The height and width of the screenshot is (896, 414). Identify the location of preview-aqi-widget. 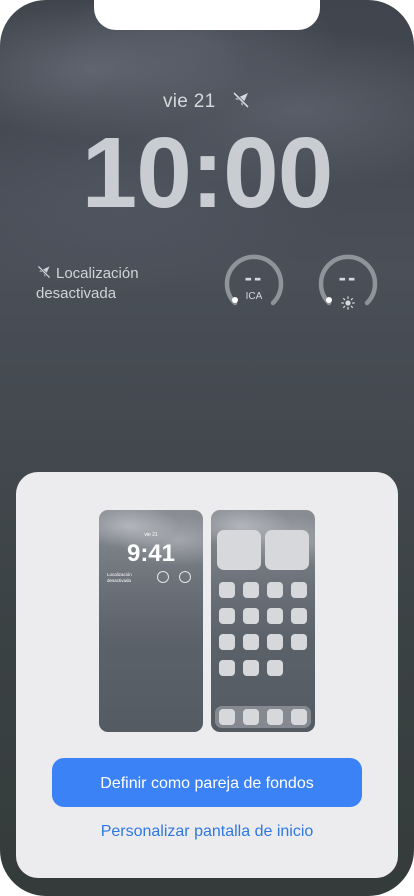
(163, 577).